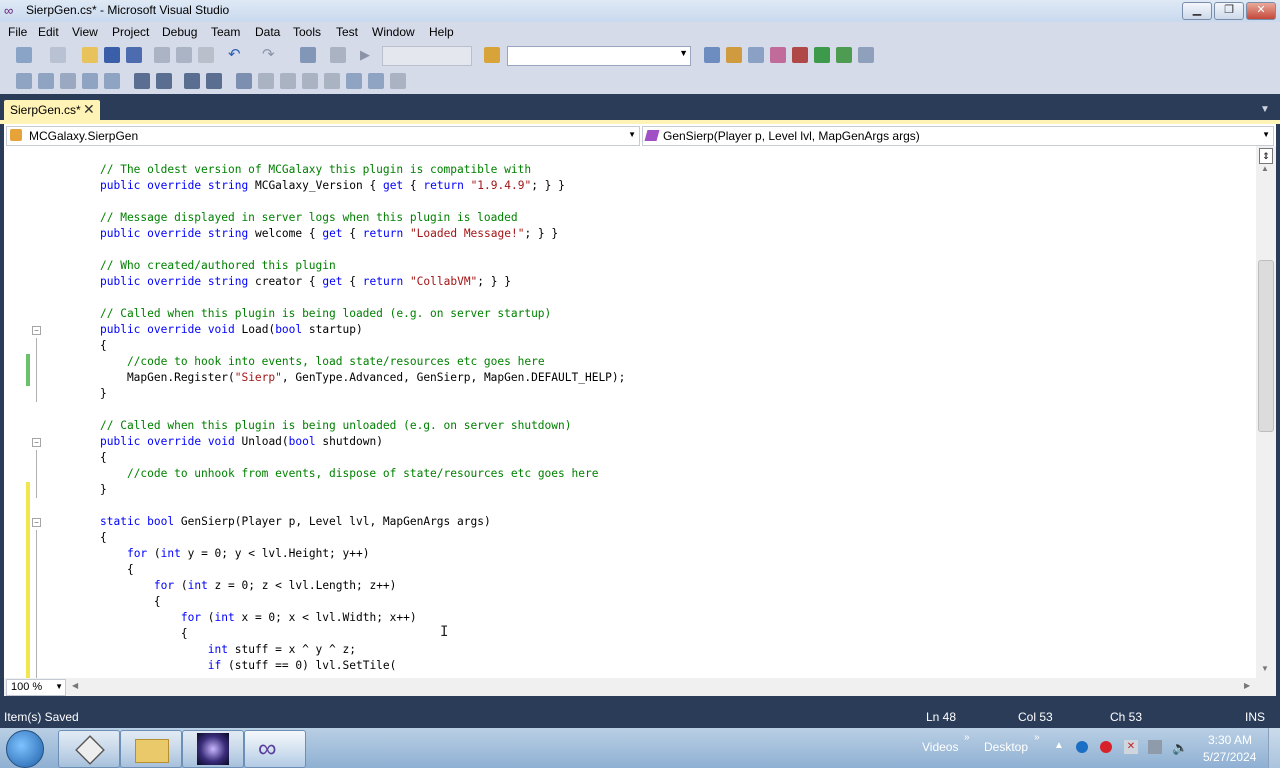 Image resolution: width=1280 pixels, height=768 pixels. I want to click on menu-data: Data, so click(267, 32).